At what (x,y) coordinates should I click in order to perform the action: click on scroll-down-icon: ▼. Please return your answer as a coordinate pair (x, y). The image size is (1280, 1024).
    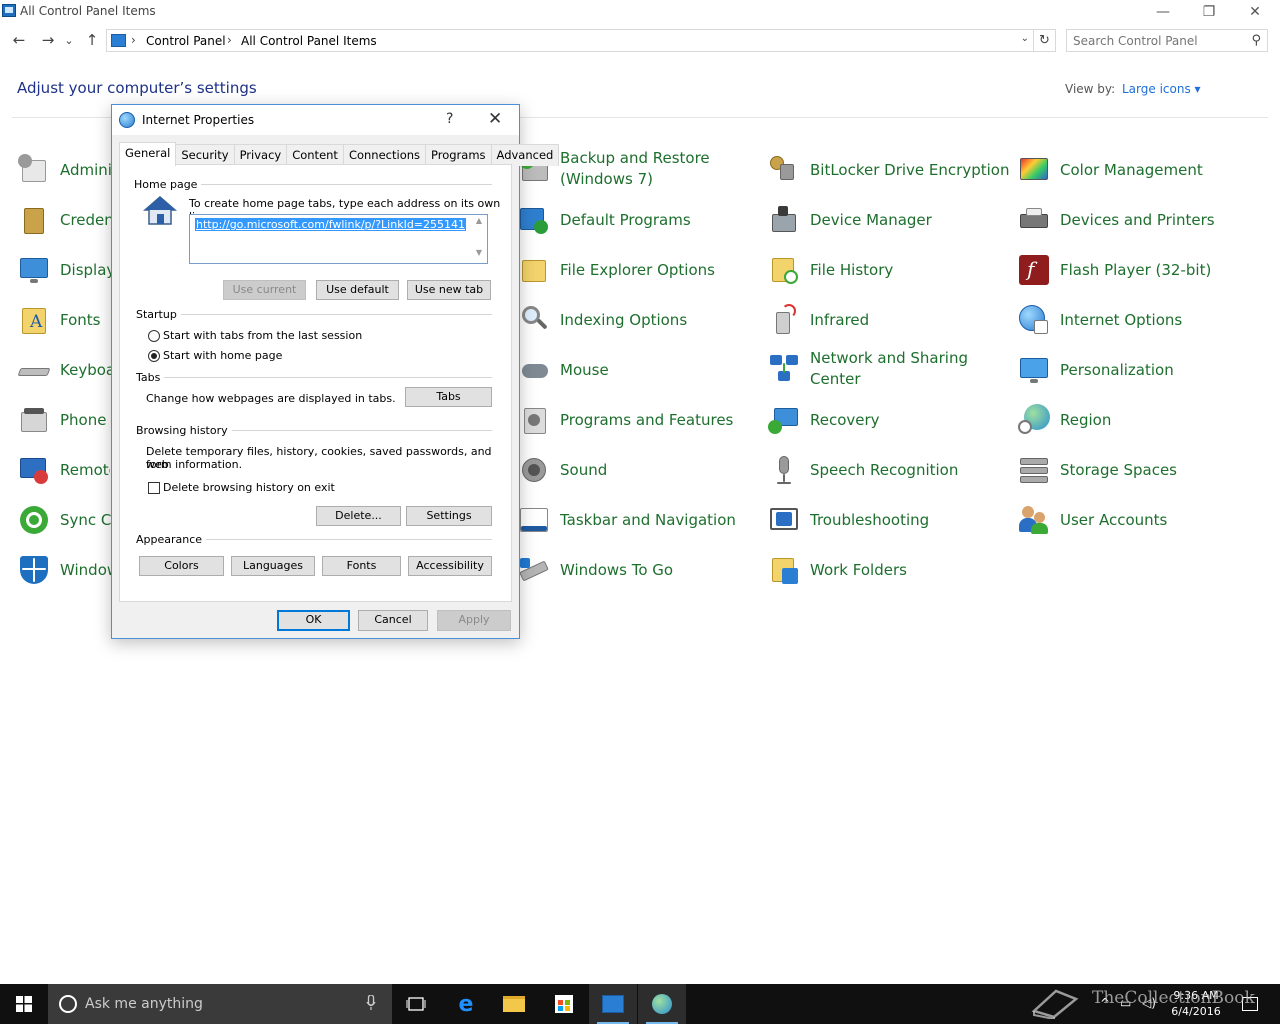
    Looking at the image, I should click on (479, 255).